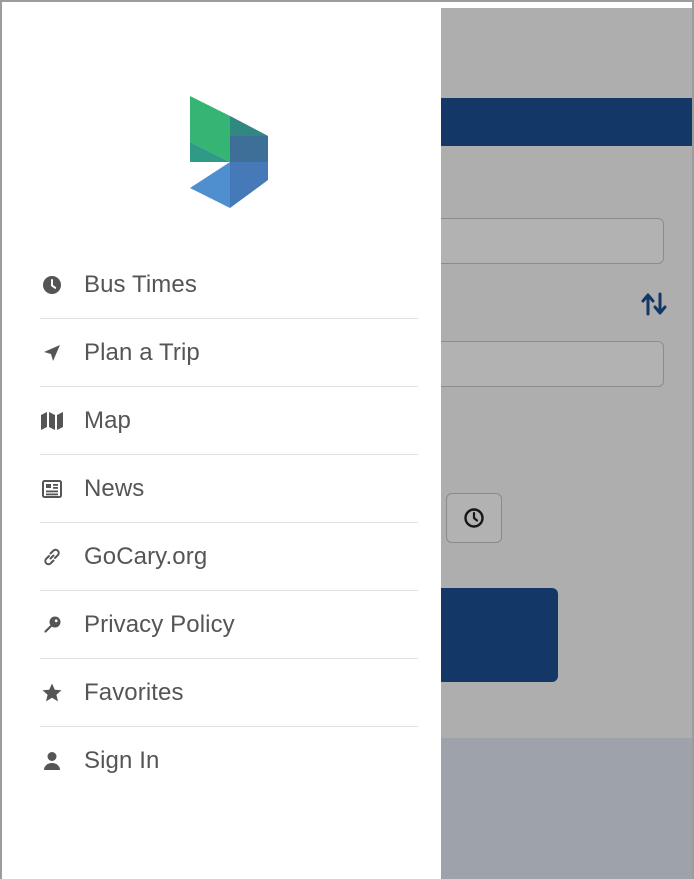 The image size is (694, 879). What do you see at coordinates (229, 761) in the screenshot?
I see `menu-item-sign-in: Sign In` at bounding box center [229, 761].